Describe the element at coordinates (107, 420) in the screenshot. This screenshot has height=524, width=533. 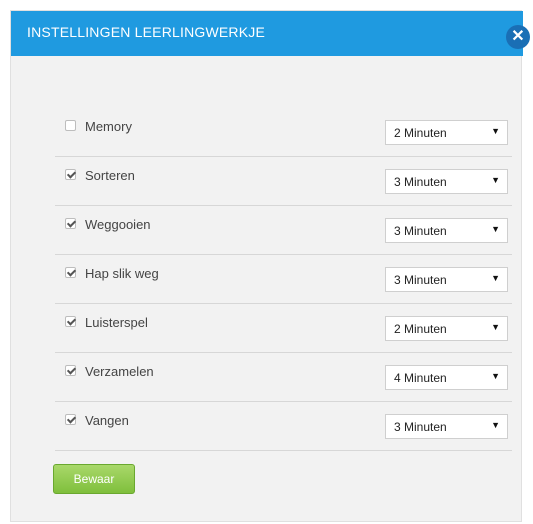
I see `activity-label: Vangen` at that location.